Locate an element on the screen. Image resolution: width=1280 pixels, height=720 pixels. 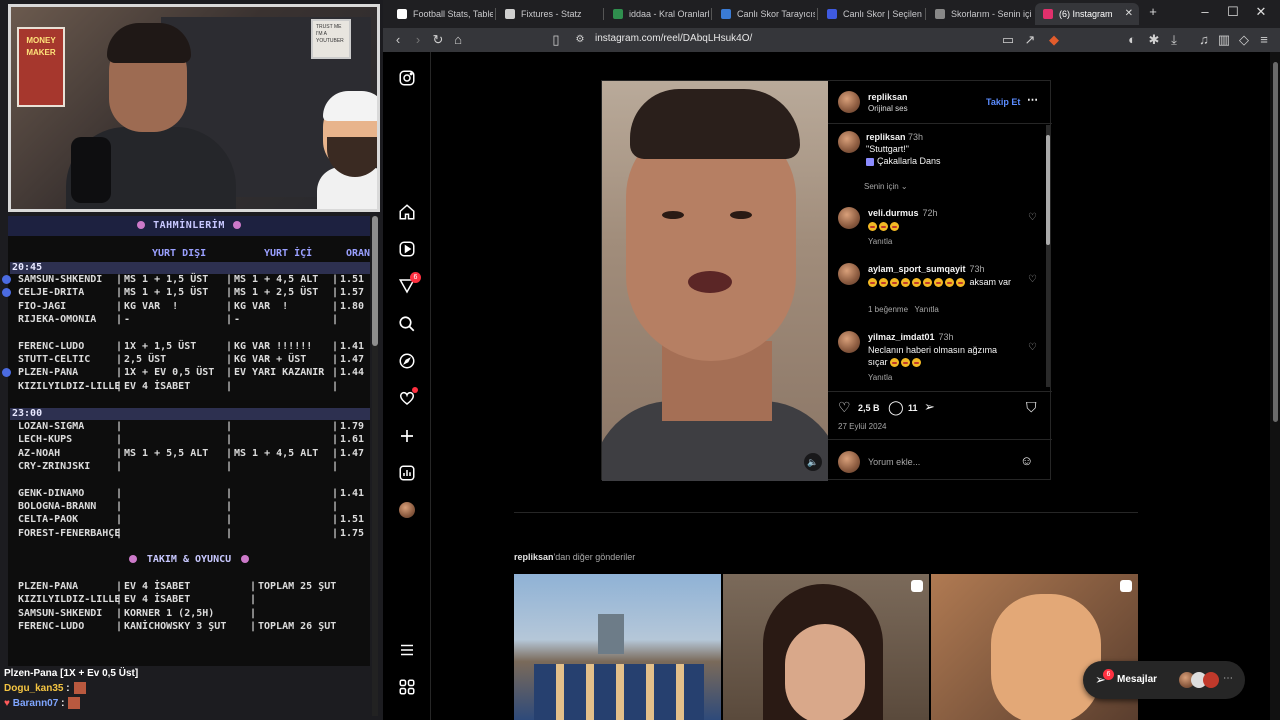
caption-username: repliksan is located at coordinates (886, 137).